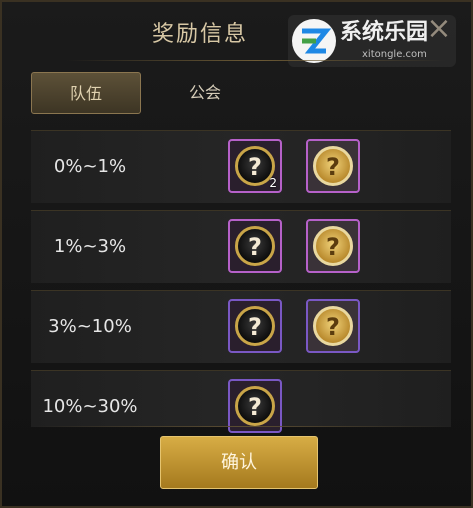 This screenshot has height=508, width=473. I want to click on reward-row-1-3: 1%~3% ? ?, so click(241, 246).